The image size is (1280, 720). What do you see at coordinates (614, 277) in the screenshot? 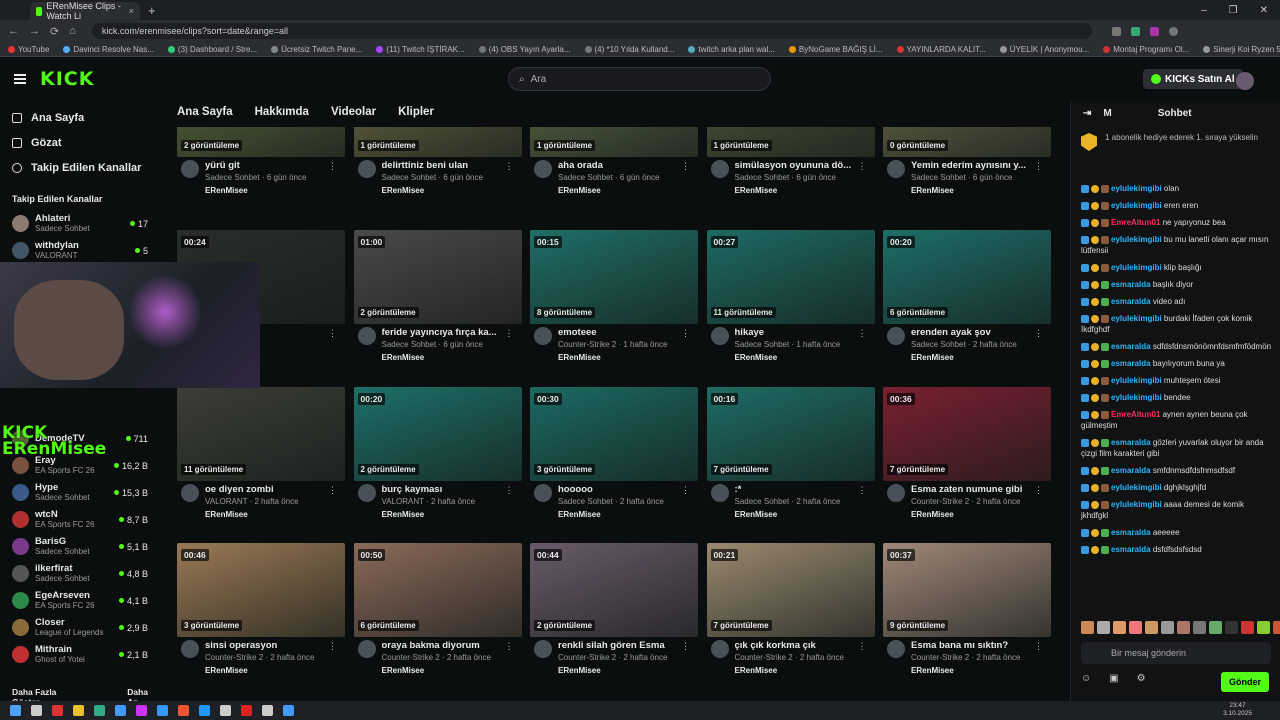
I see `clip-thumbnail: 00:15 8 görüntüleme` at bounding box center [614, 277].